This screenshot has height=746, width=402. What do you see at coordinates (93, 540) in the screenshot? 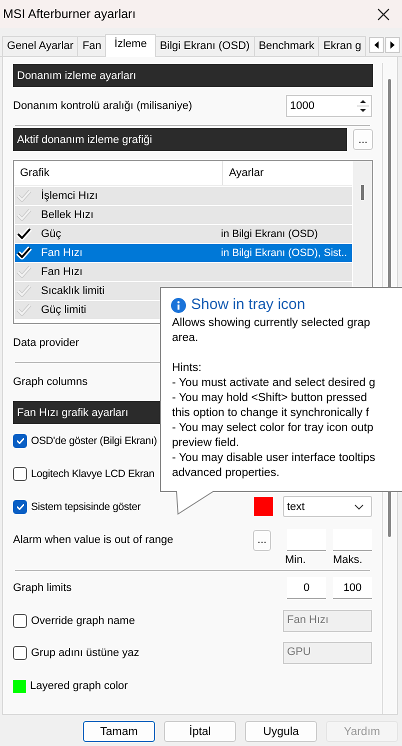
I see `field-label: Alarm when value is out of range` at bounding box center [93, 540].